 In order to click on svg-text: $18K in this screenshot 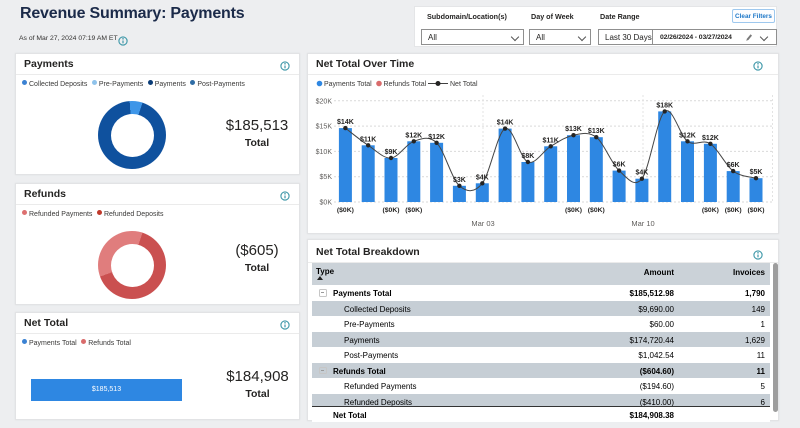, I will do `click(664, 105)`.